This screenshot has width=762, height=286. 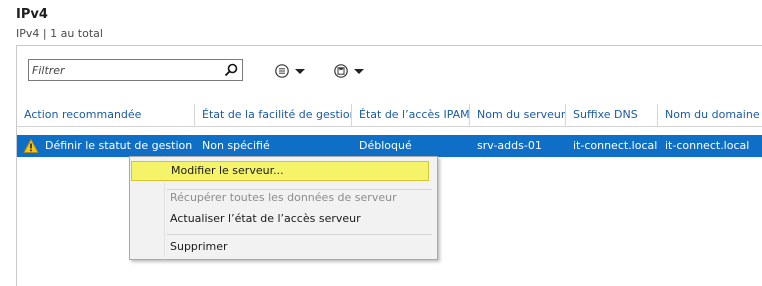 What do you see at coordinates (299, 234) in the screenshot?
I see `menu-separator` at bounding box center [299, 234].